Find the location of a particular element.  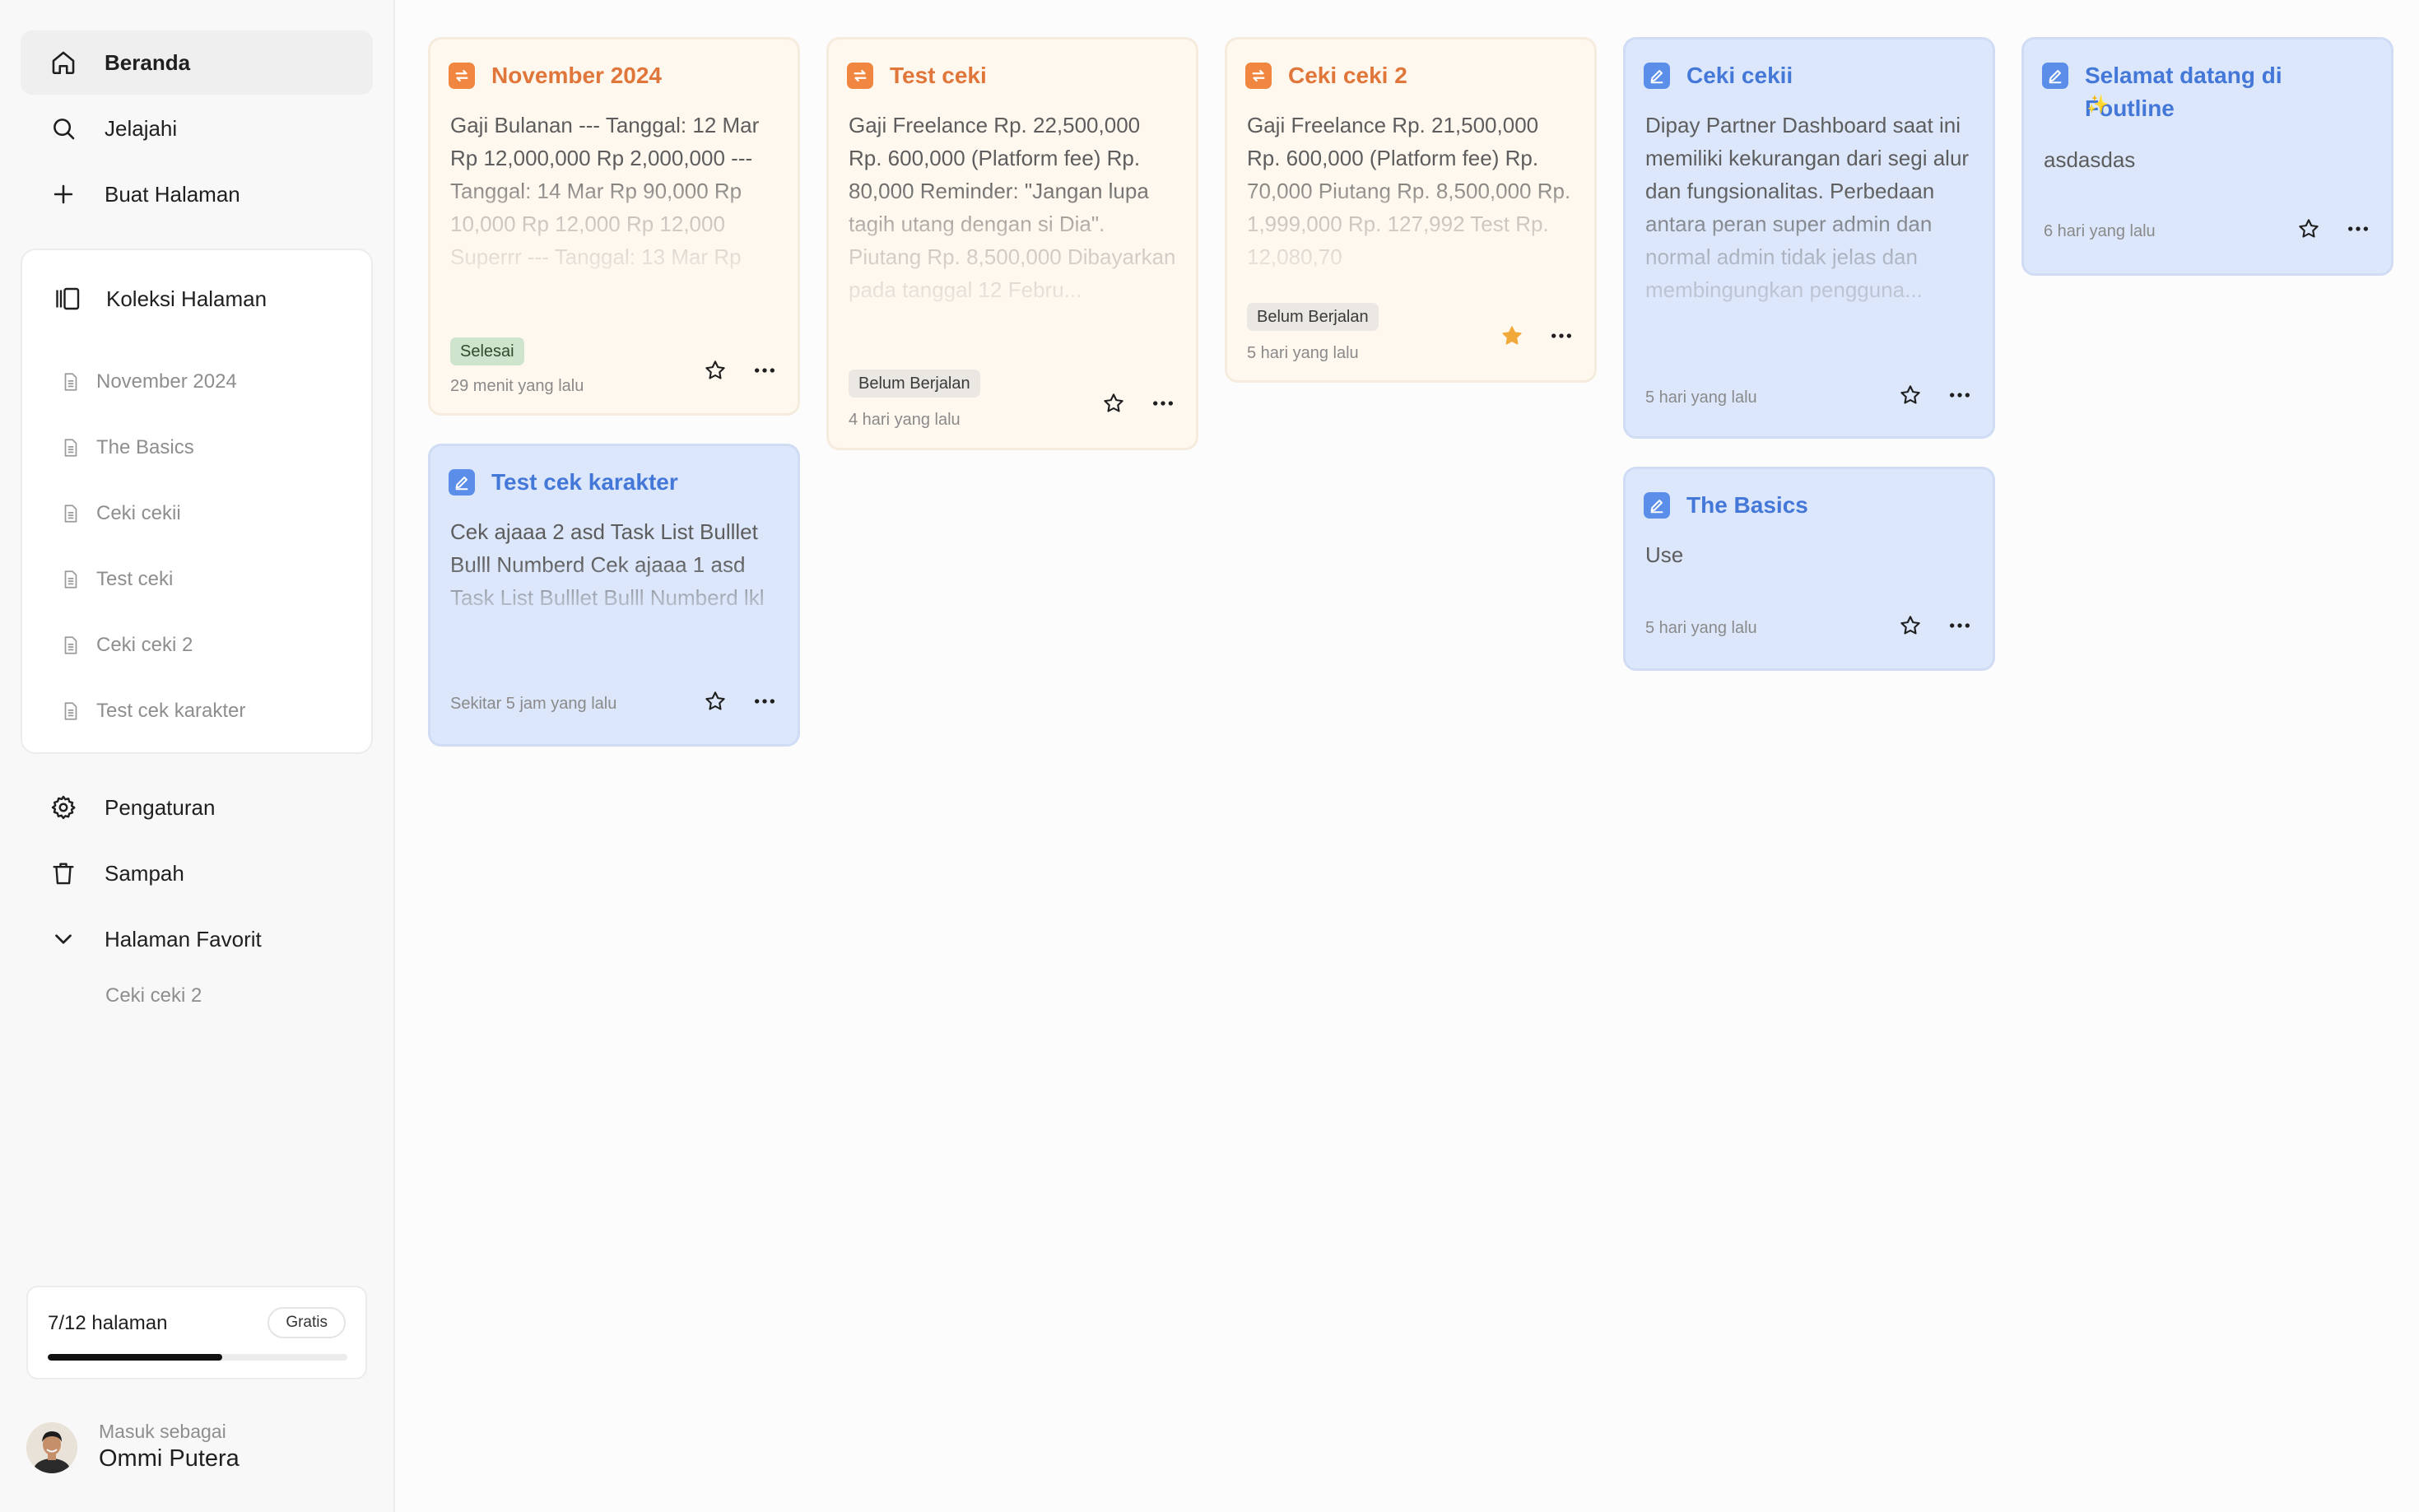

chevron-down-icon is located at coordinates (64, 939).